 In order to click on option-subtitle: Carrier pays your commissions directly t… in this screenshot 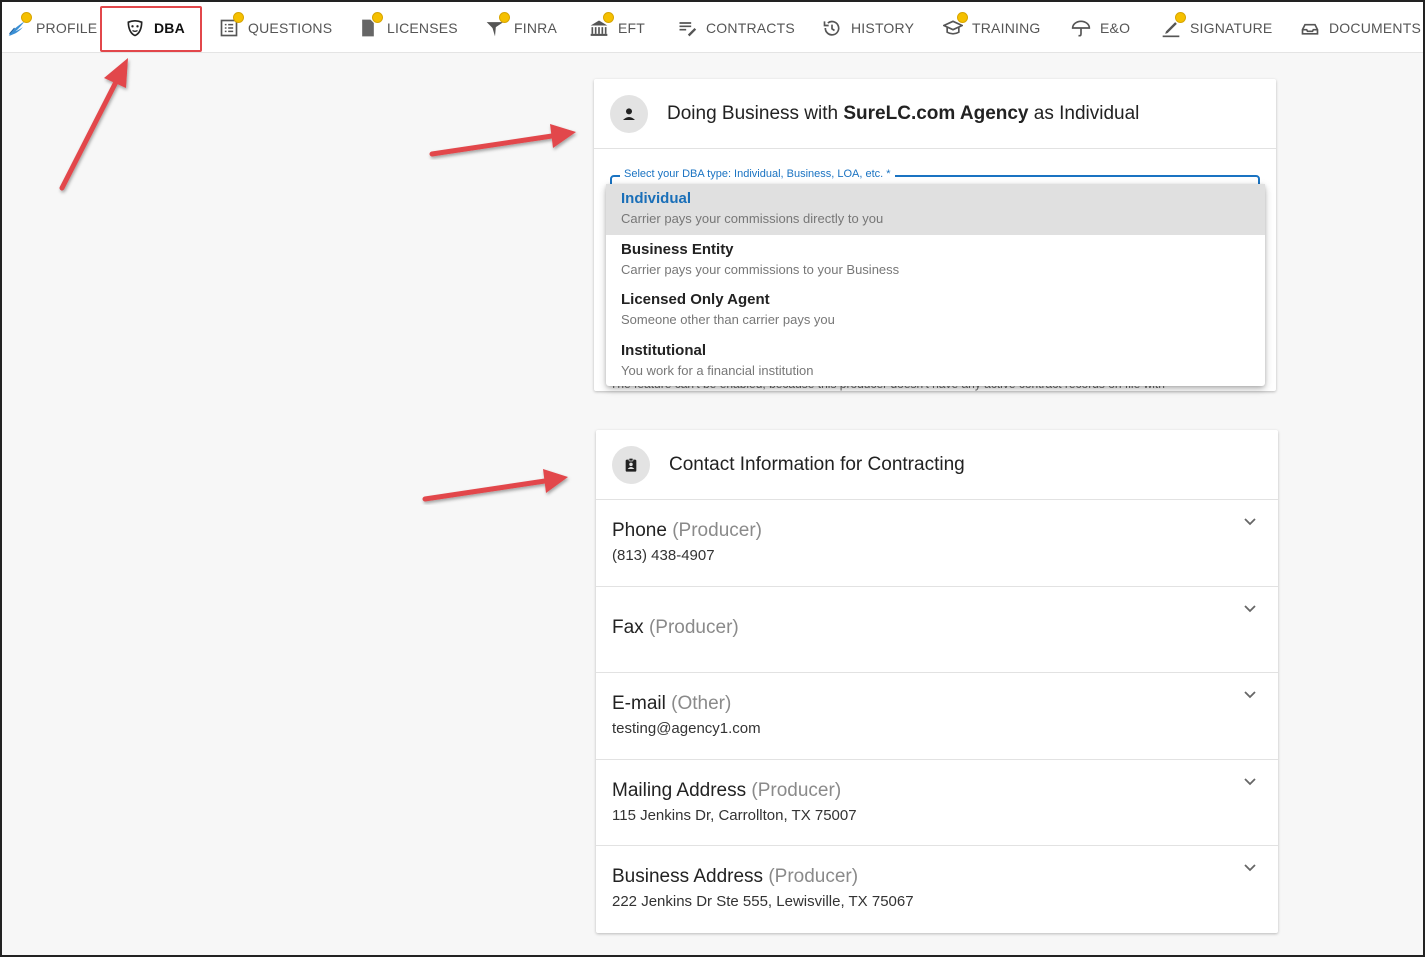, I will do `click(752, 218)`.